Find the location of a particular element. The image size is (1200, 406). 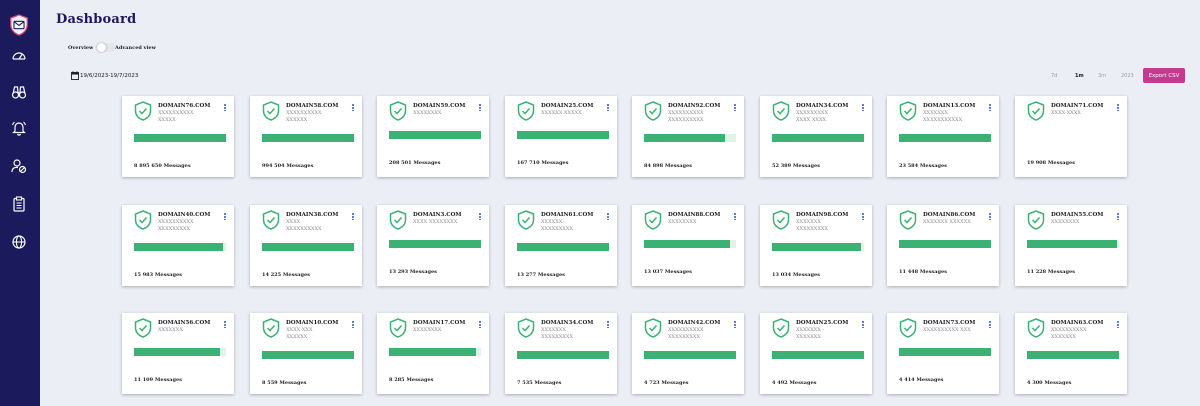

export-csv-button: Export CSV is located at coordinates (1164, 75).